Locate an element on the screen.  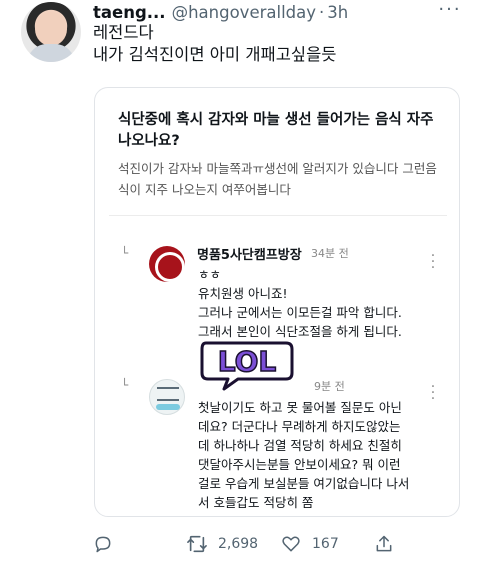
tweet-timestamp: 3h is located at coordinates (337, 12).